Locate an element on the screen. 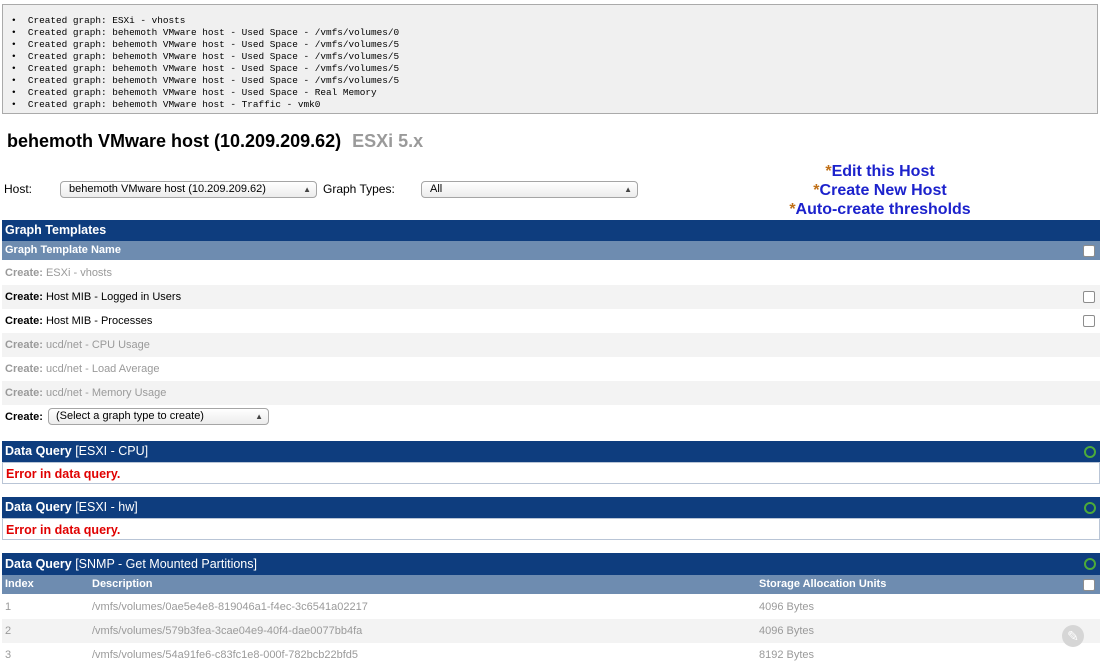 This screenshot has width=1104, height=667. graph-template-name: Host MIB - Logged in Users is located at coordinates (113, 297).